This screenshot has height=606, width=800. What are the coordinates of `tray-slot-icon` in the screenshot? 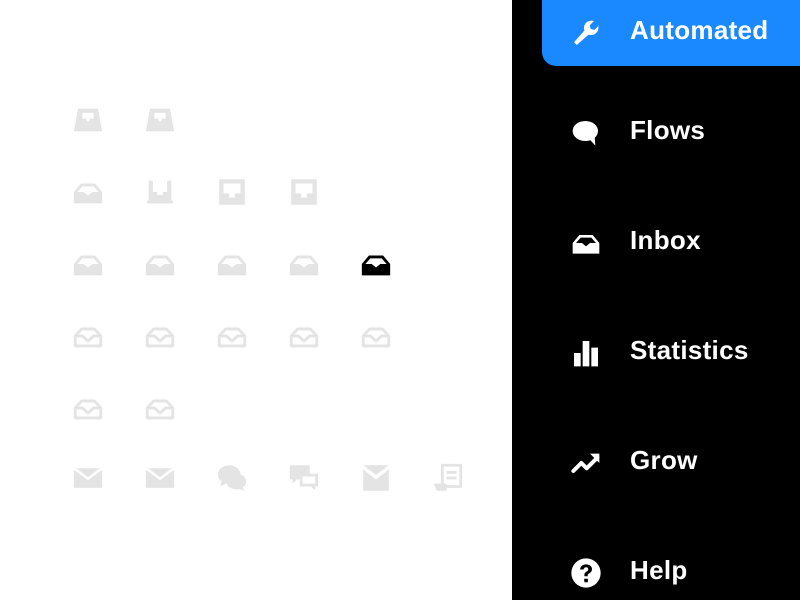 It's located at (160, 192).